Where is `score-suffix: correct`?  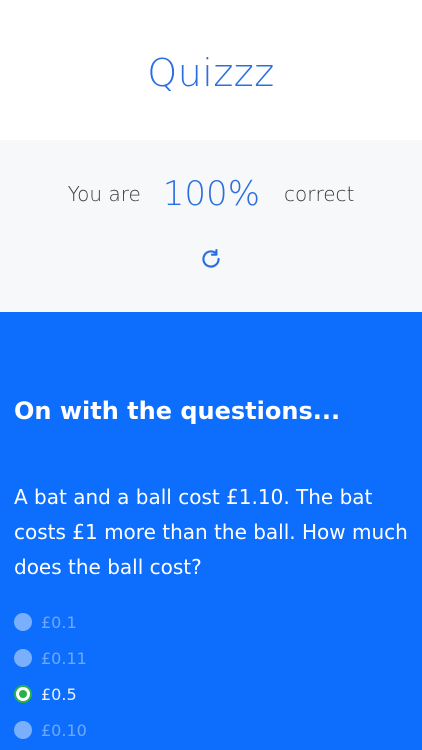
score-suffix: correct is located at coordinates (319, 194).